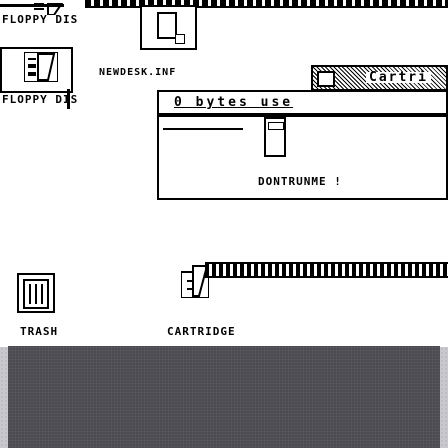 Image resolution: width=448 pixels, height=448 pixels. I want to click on trash-label: TRASH, so click(39, 331).